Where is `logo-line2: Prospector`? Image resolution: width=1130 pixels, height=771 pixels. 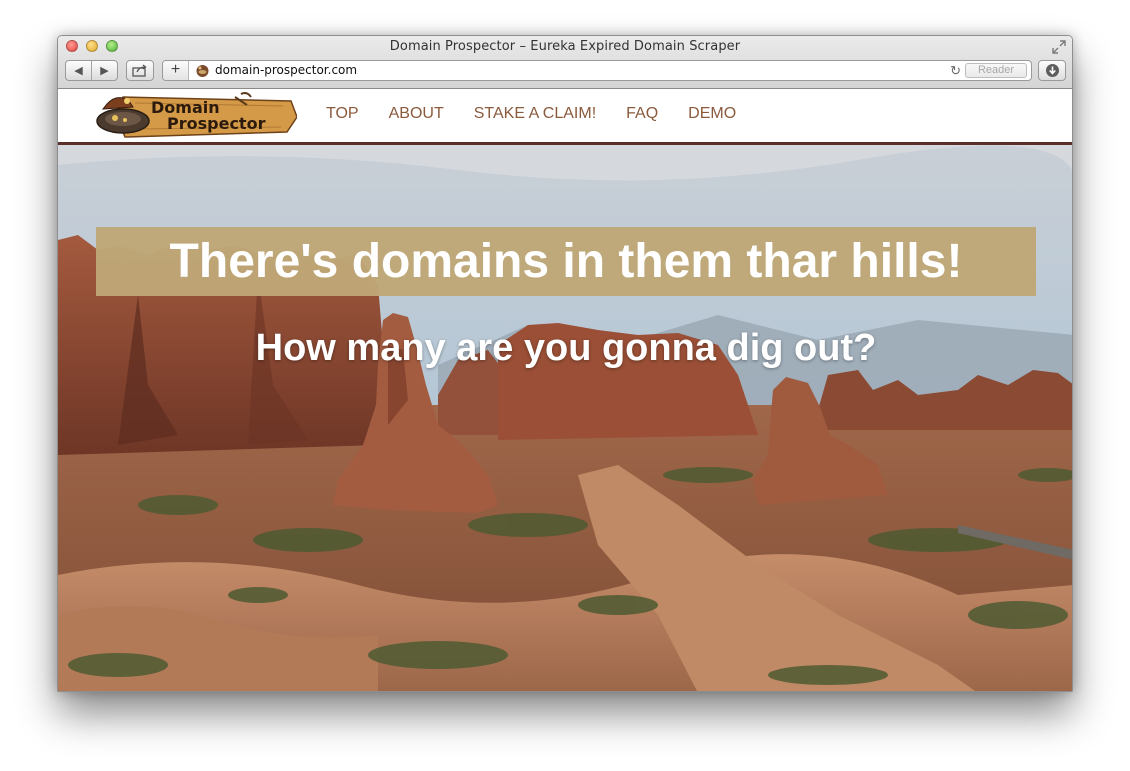
logo-line2: Prospector is located at coordinates (216, 123).